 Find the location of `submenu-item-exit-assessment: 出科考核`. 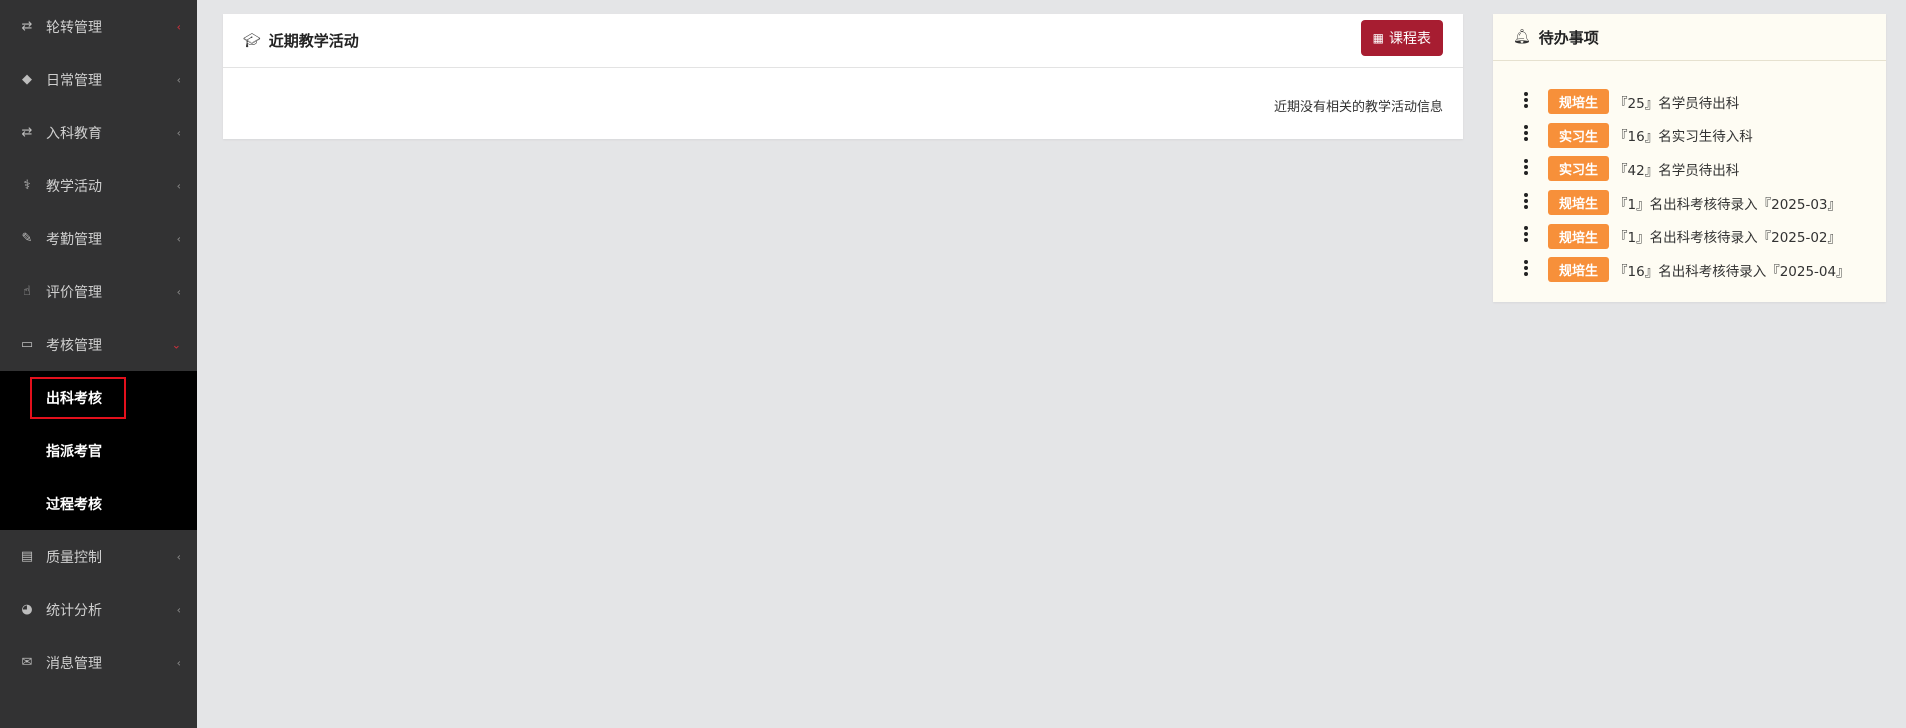

submenu-item-exit-assessment: 出科考核 is located at coordinates (98, 397).